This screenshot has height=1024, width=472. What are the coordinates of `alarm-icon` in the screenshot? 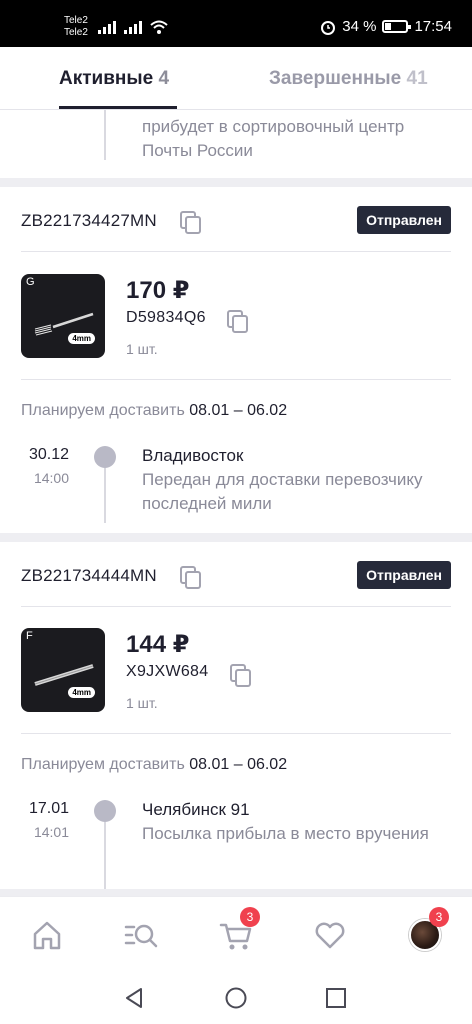 It's located at (328, 27).